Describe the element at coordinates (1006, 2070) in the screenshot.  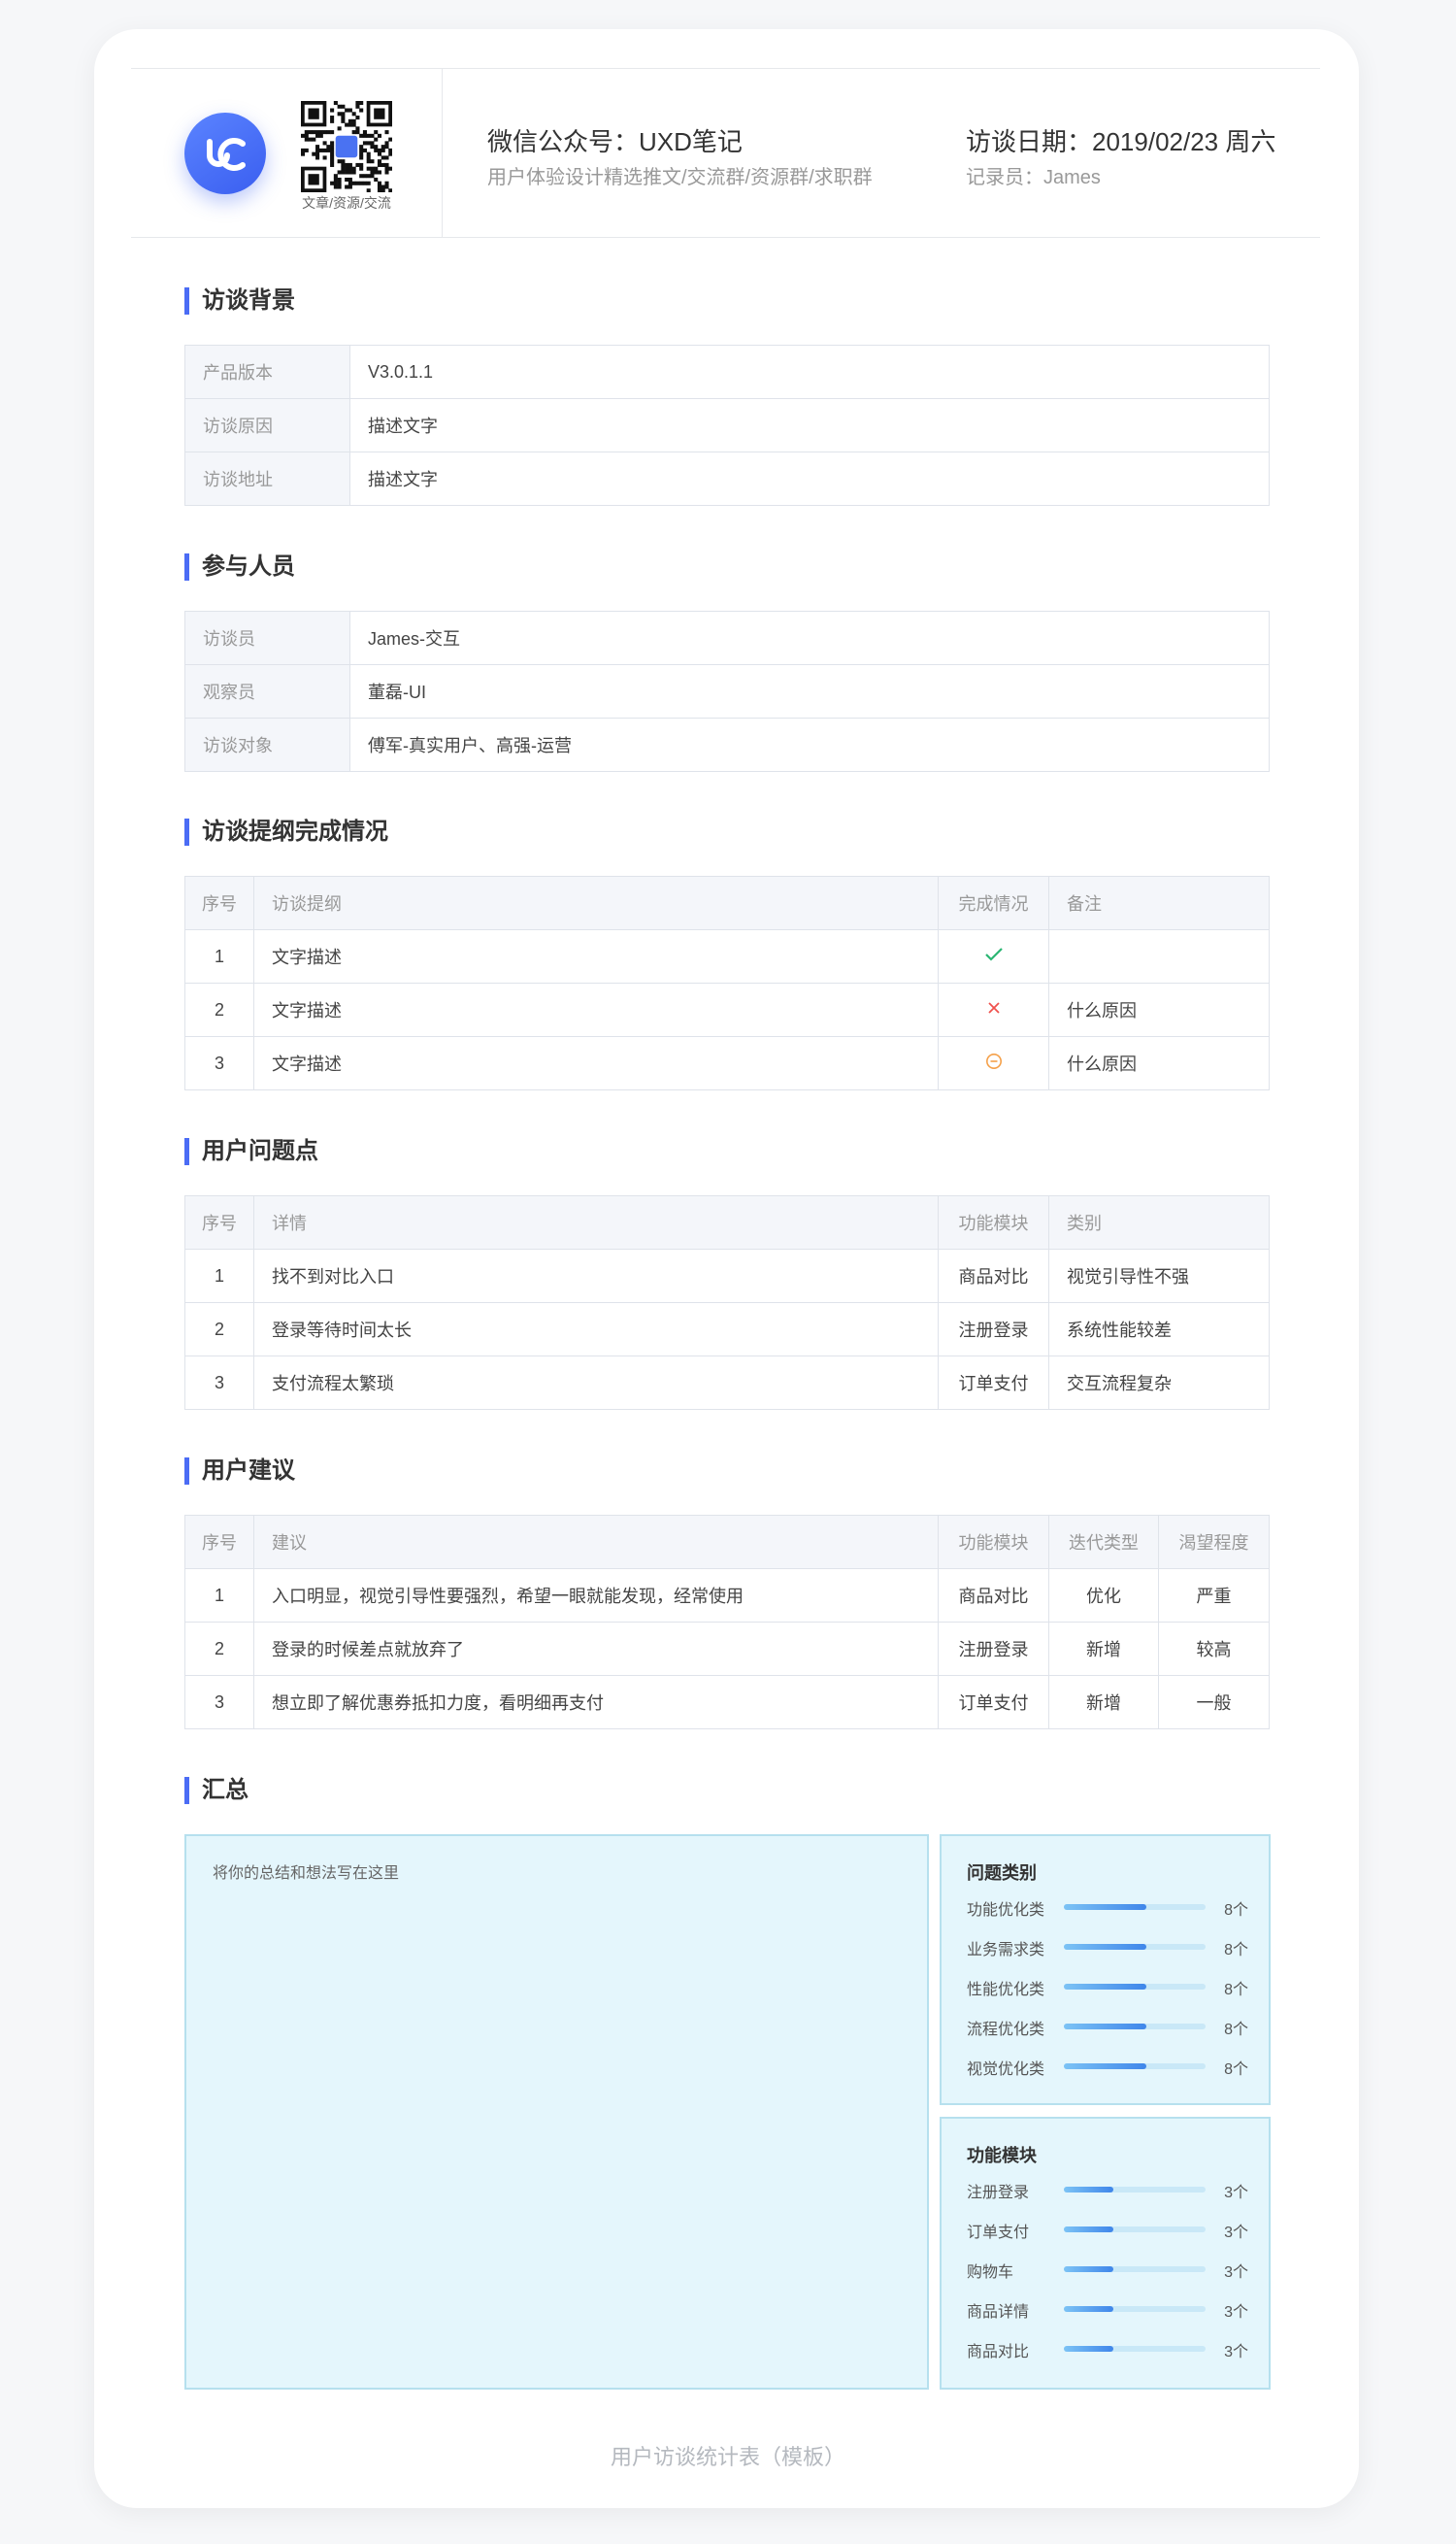
I see `stat-label: 视觉优化类` at that location.